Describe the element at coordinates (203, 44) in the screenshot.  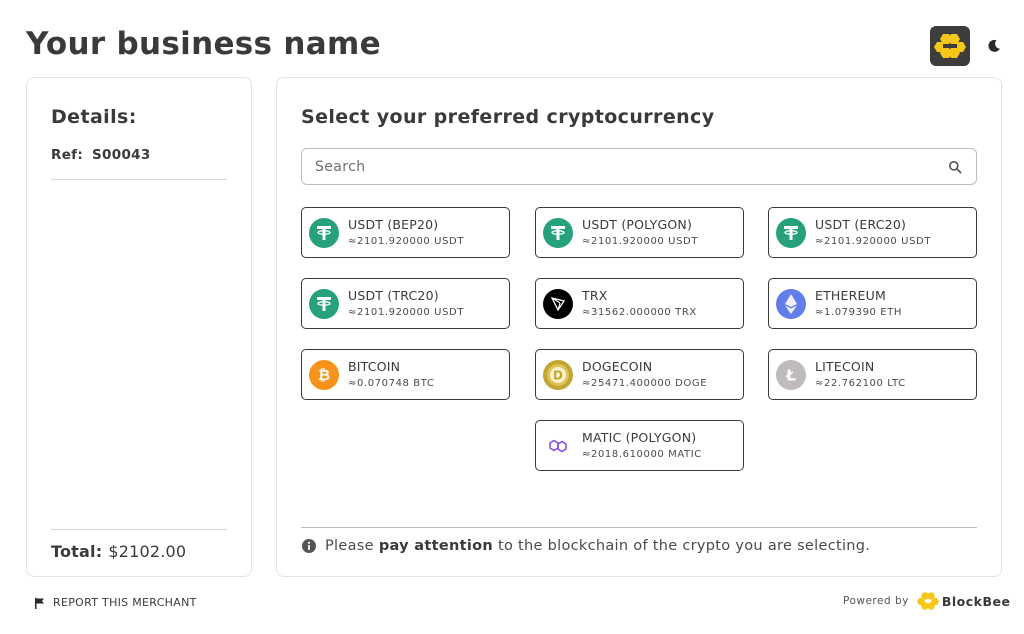
I see `business-name-title: Your business name` at that location.